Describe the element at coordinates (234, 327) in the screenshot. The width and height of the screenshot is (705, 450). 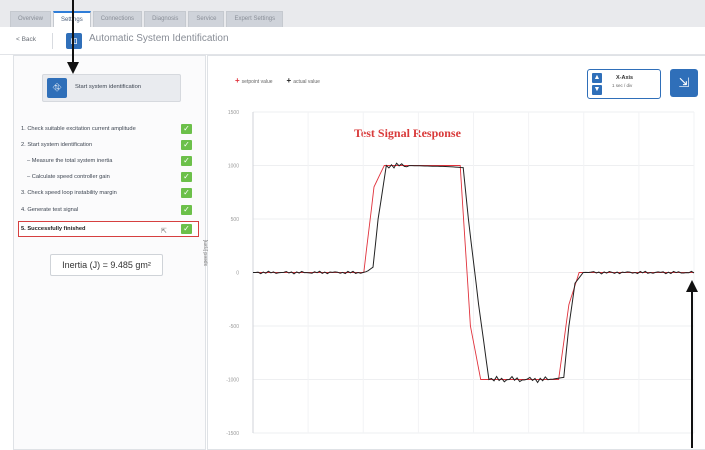
I see `y-tick-label: -500` at that location.